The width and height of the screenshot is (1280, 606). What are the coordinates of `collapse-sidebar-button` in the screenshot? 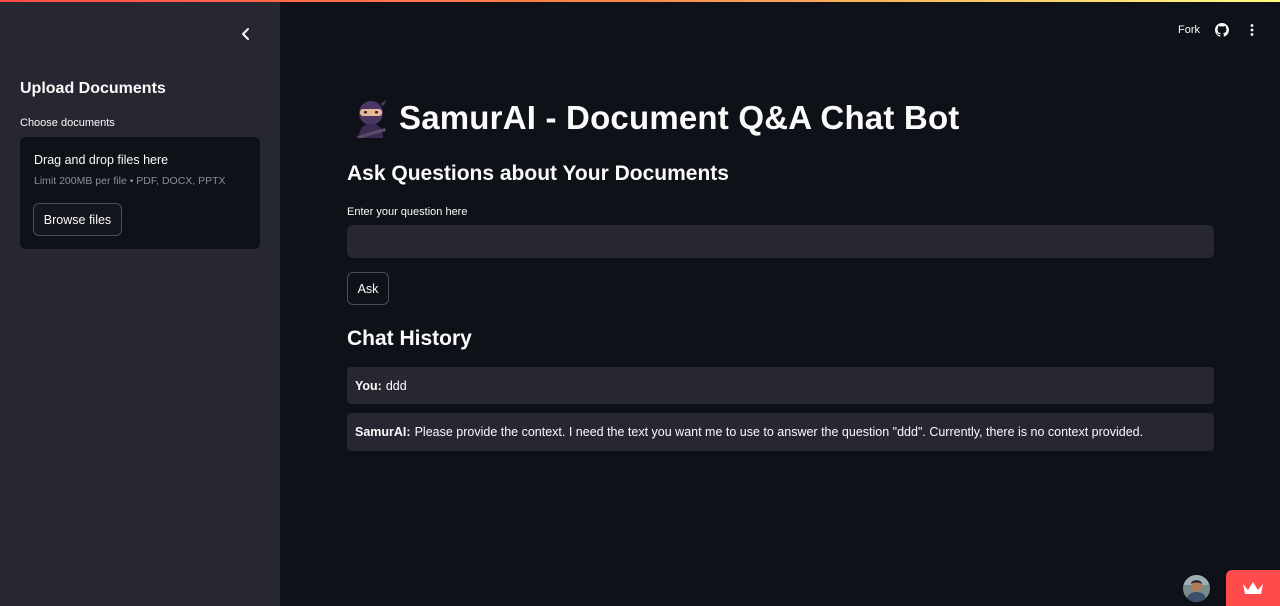 It's located at (246, 34).